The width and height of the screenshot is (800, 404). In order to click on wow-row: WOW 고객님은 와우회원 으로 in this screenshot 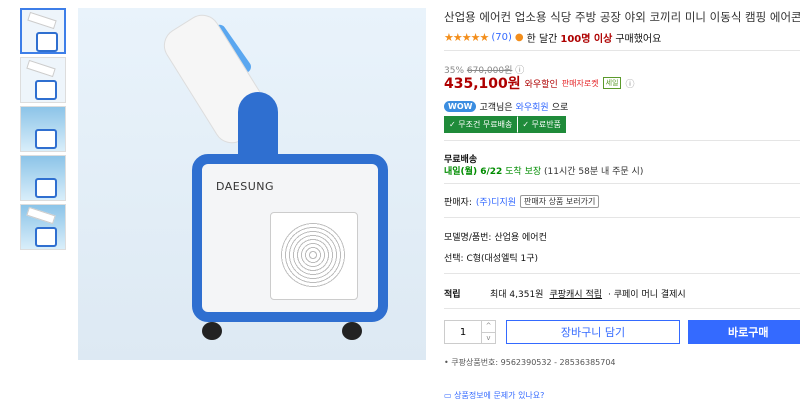, I will do `click(506, 106)`.